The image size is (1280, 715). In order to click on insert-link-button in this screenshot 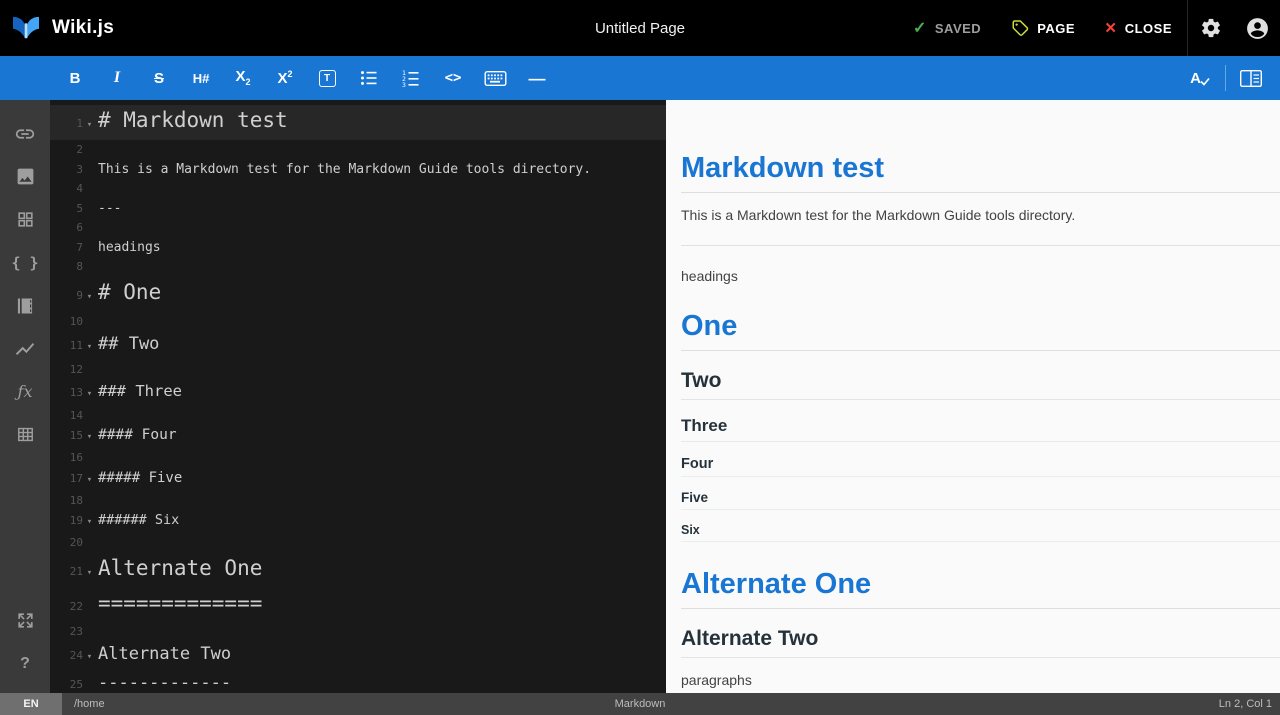, I will do `click(25, 133)`.